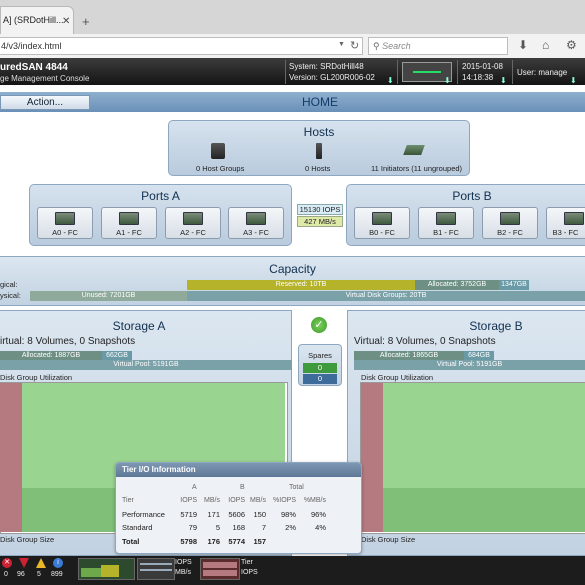  I want to click on unused-bar: Unused: 7201GB, so click(108, 296).